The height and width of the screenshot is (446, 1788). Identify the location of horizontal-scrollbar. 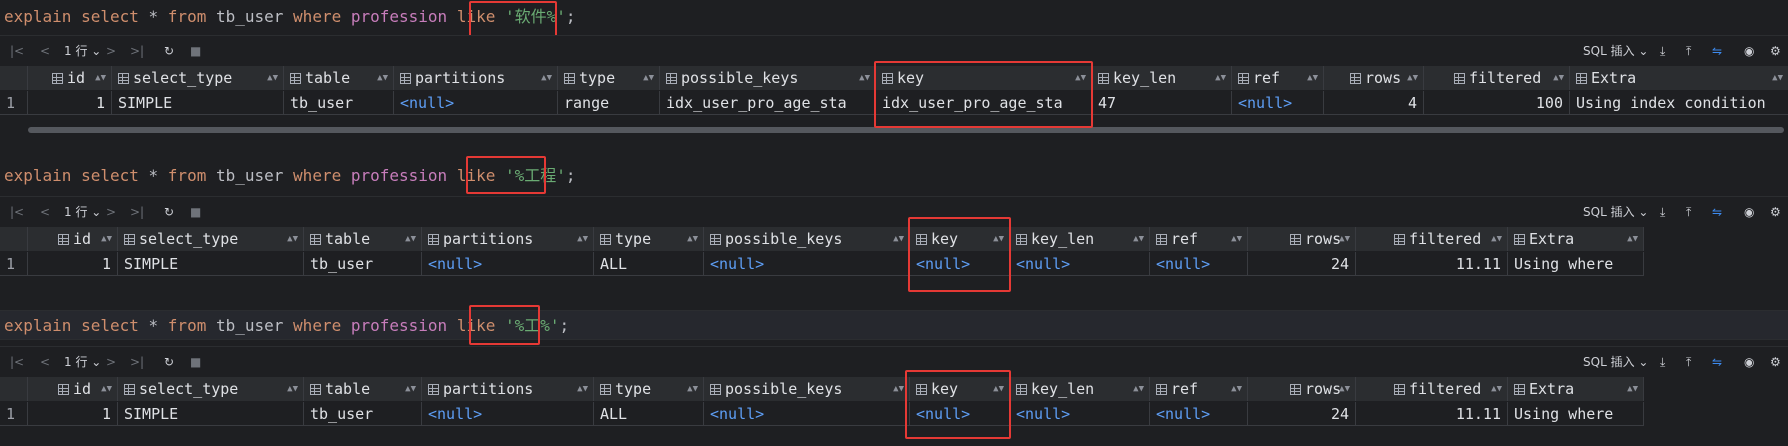
(906, 130).